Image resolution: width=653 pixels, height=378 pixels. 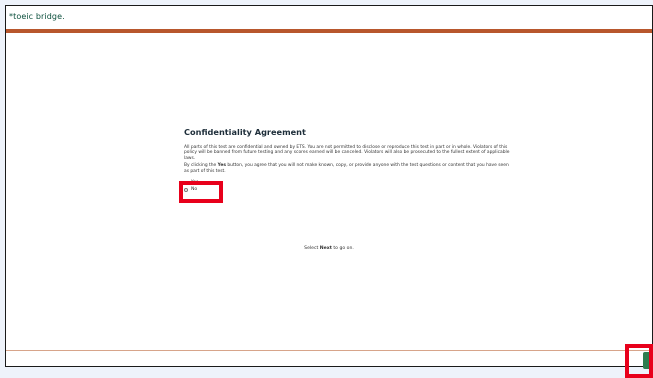 I want to click on radio-no: No, so click(x=349, y=189).